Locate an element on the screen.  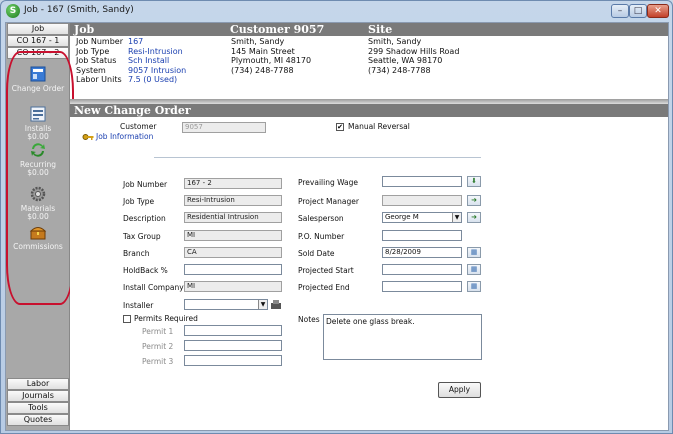
permits-required-label: Permits Required is located at coordinates (166, 318).